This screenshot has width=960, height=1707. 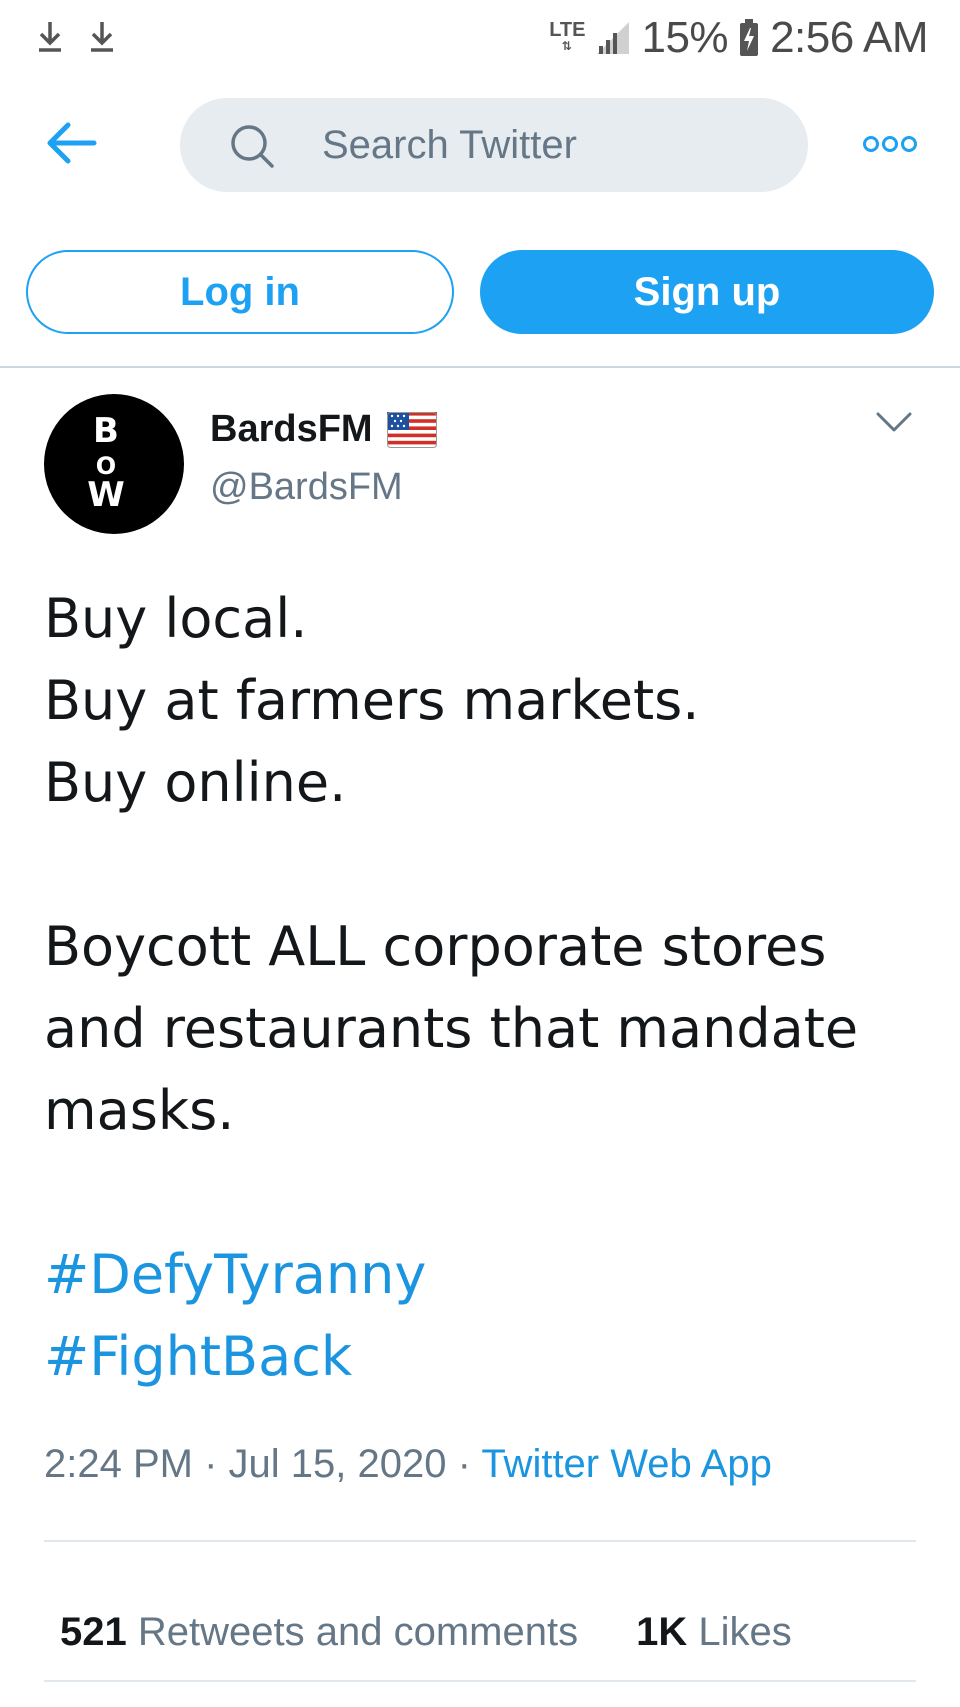 What do you see at coordinates (480, 38) in the screenshot?
I see `status-bar: LTE ⇅ 15% 2:56 AM` at bounding box center [480, 38].